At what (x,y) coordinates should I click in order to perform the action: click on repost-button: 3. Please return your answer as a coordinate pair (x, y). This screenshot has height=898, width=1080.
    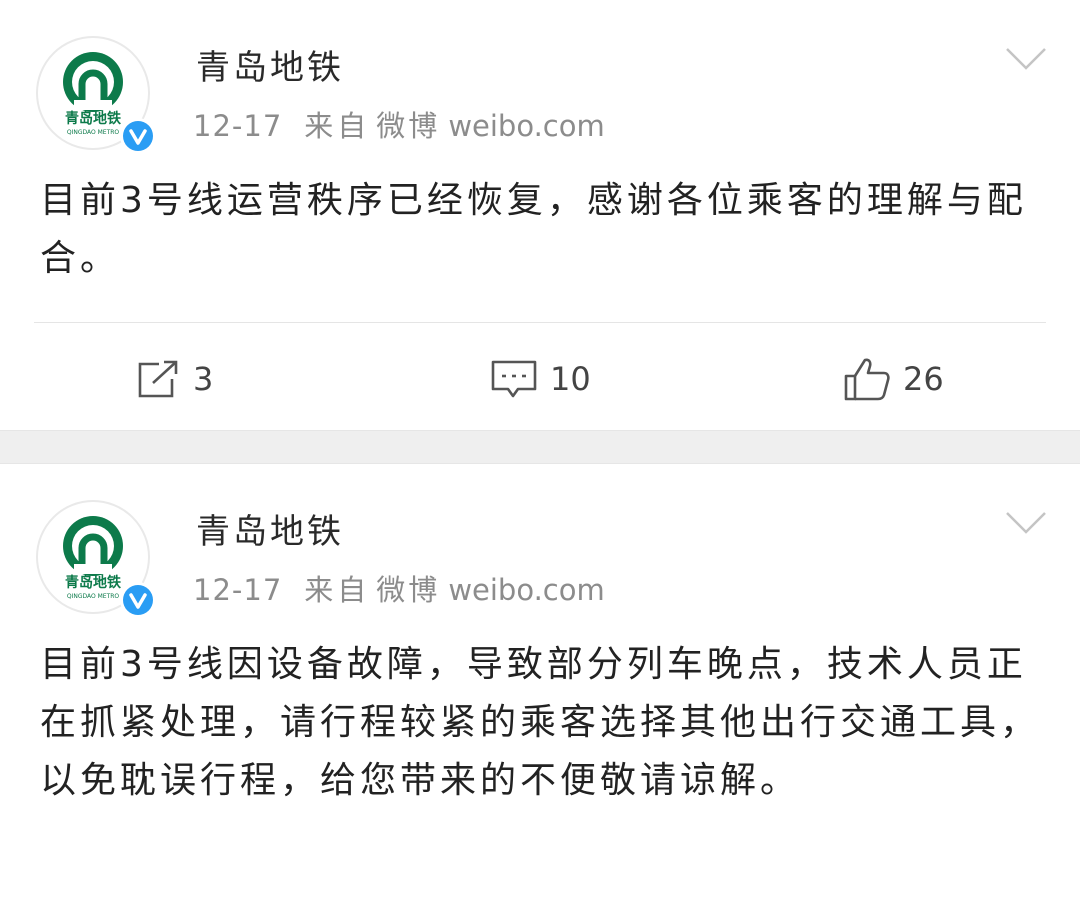
    Looking at the image, I should click on (174, 379).